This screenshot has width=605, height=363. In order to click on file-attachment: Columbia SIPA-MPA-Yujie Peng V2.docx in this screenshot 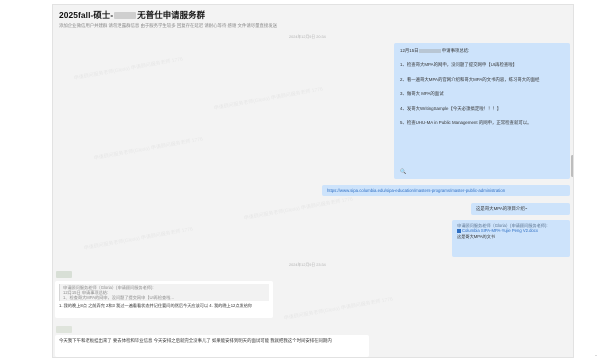, I will do `click(511, 230)`.